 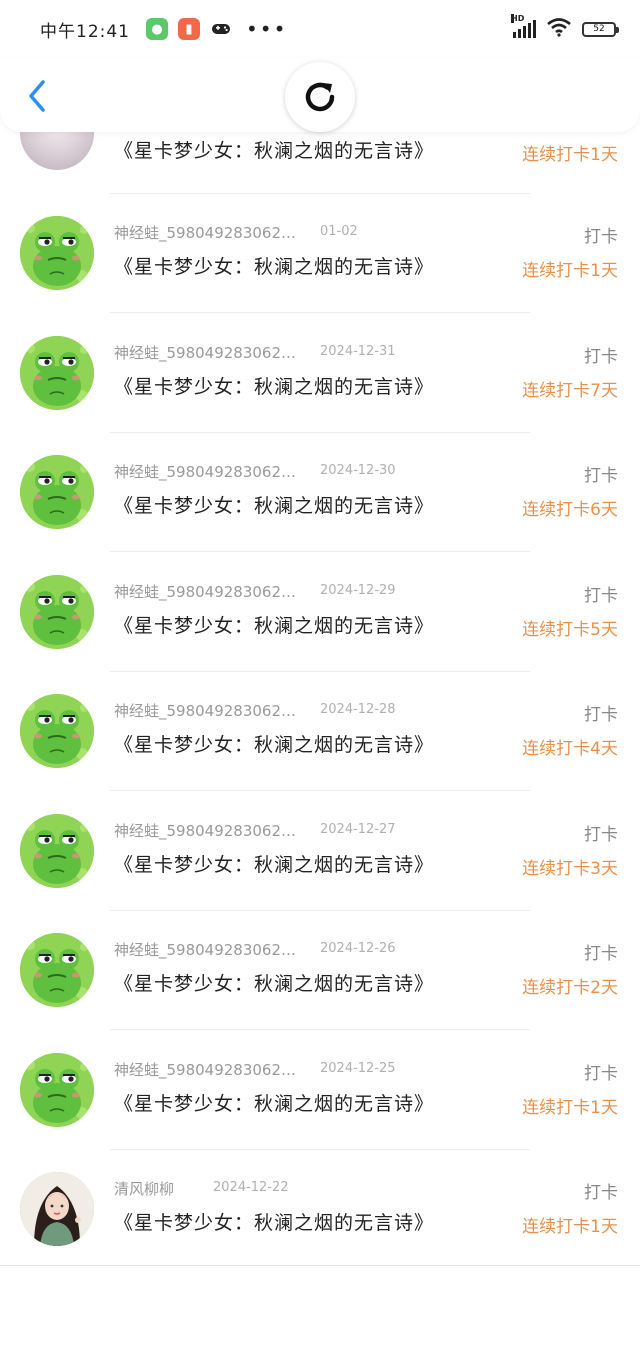 I want to click on streak-label: 连续打卡7天, so click(x=570, y=391).